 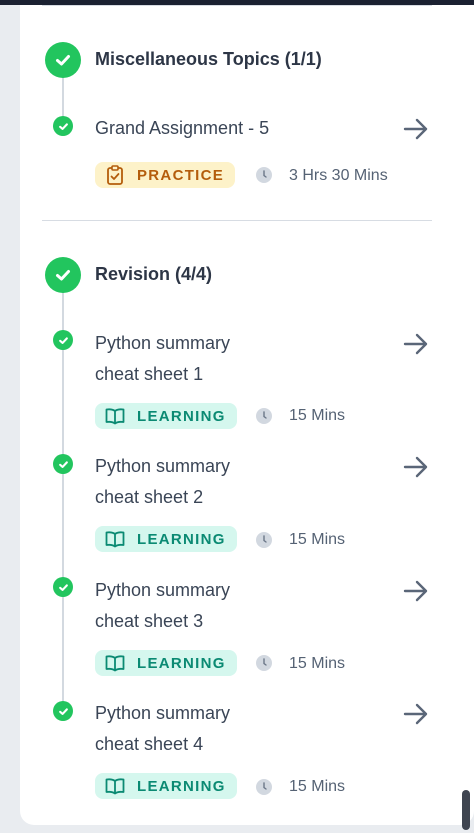 What do you see at coordinates (225, 128) in the screenshot?
I see `item-title: Grand Assignment - 5` at bounding box center [225, 128].